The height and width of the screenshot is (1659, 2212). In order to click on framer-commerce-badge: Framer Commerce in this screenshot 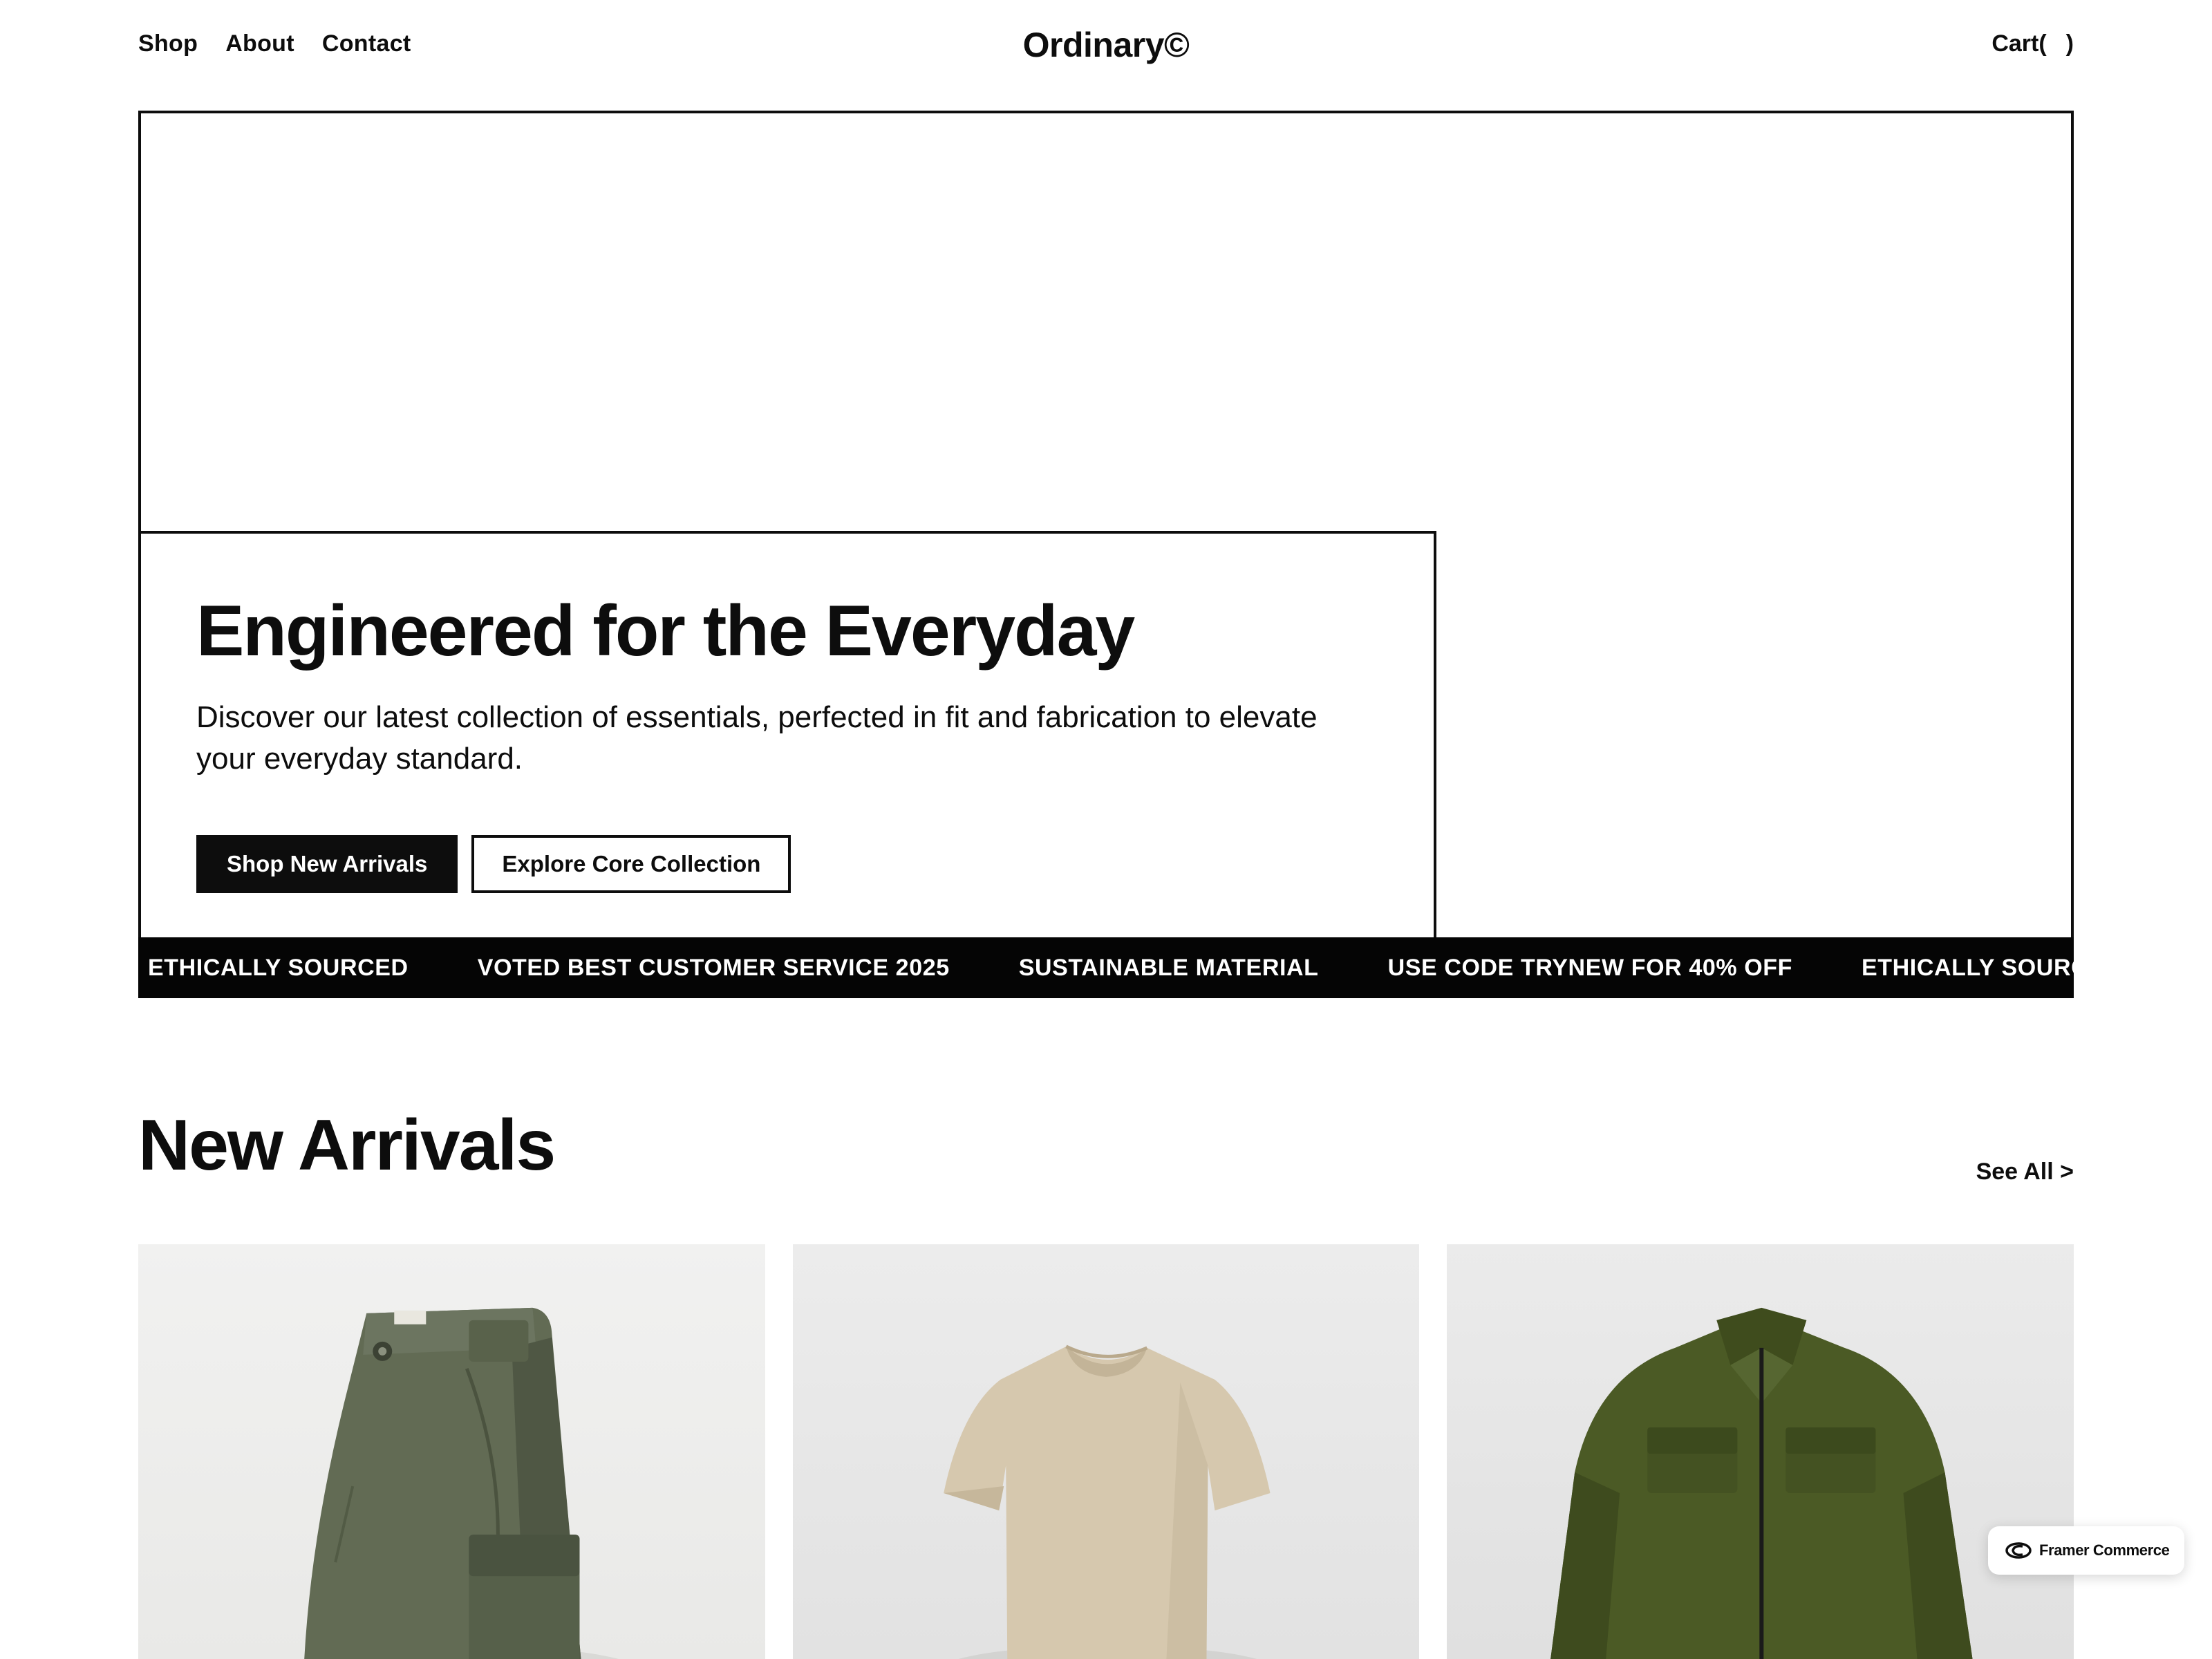, I will do `click(2086, 1550)`.